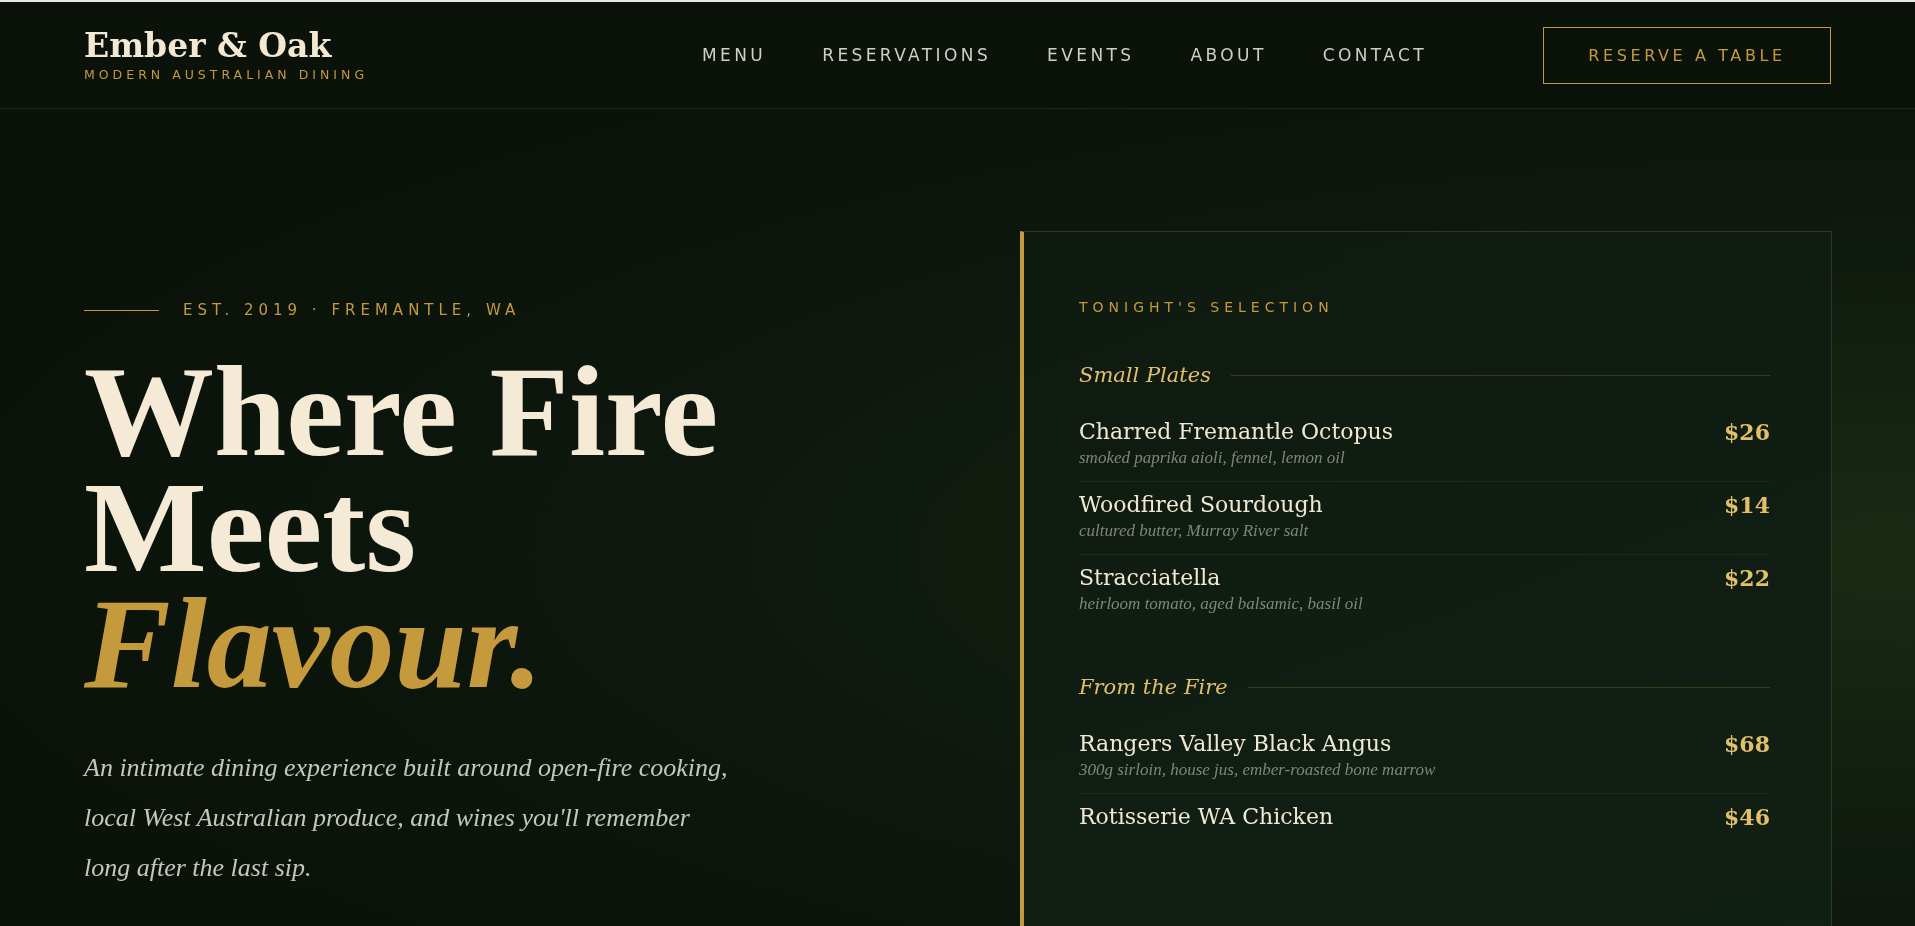  What do you see at coordinates (401, 411) in the screenshot?
I see `headline-line: Where Fire` at bounding box center [401, 411].